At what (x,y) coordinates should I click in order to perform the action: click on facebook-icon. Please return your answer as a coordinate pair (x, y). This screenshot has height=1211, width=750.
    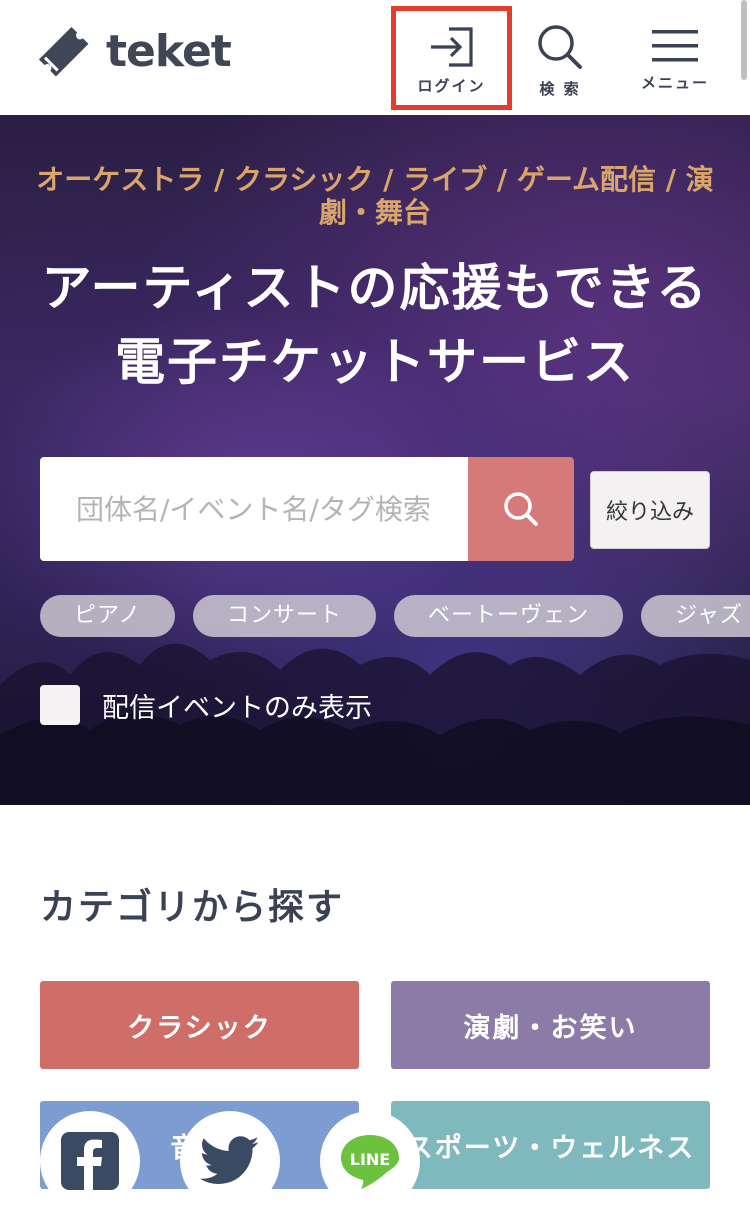
    Looking at the image, I should click on (90, 1161).